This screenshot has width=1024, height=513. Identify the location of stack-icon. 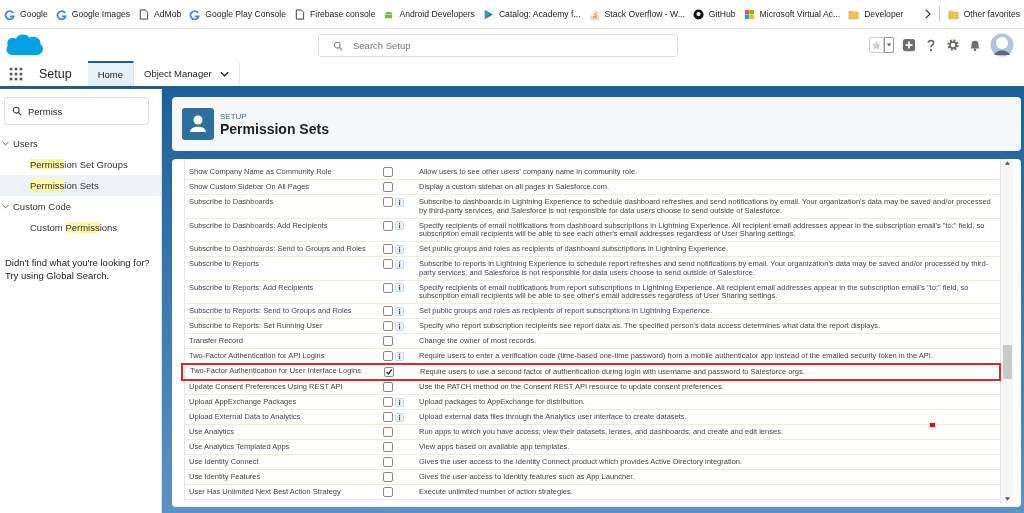
(594, 14).